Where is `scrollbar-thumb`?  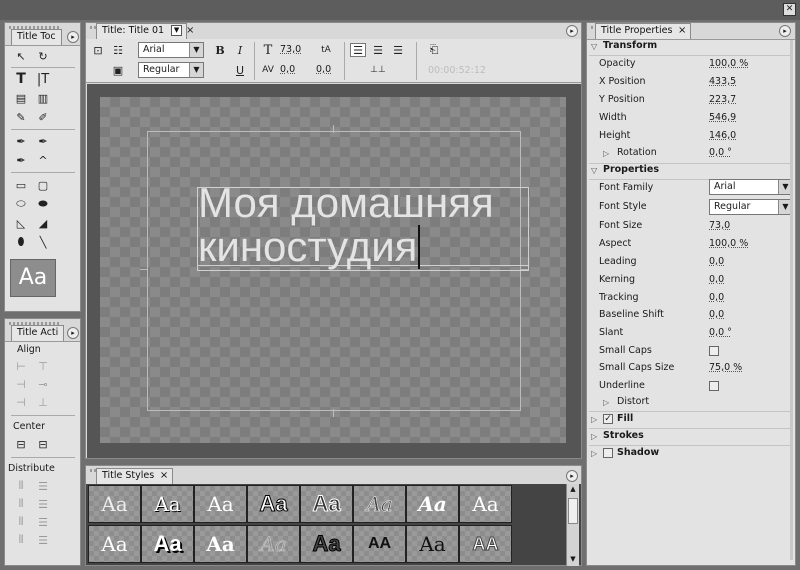
scrollbar-thumb is located at coordinates (573, 511).